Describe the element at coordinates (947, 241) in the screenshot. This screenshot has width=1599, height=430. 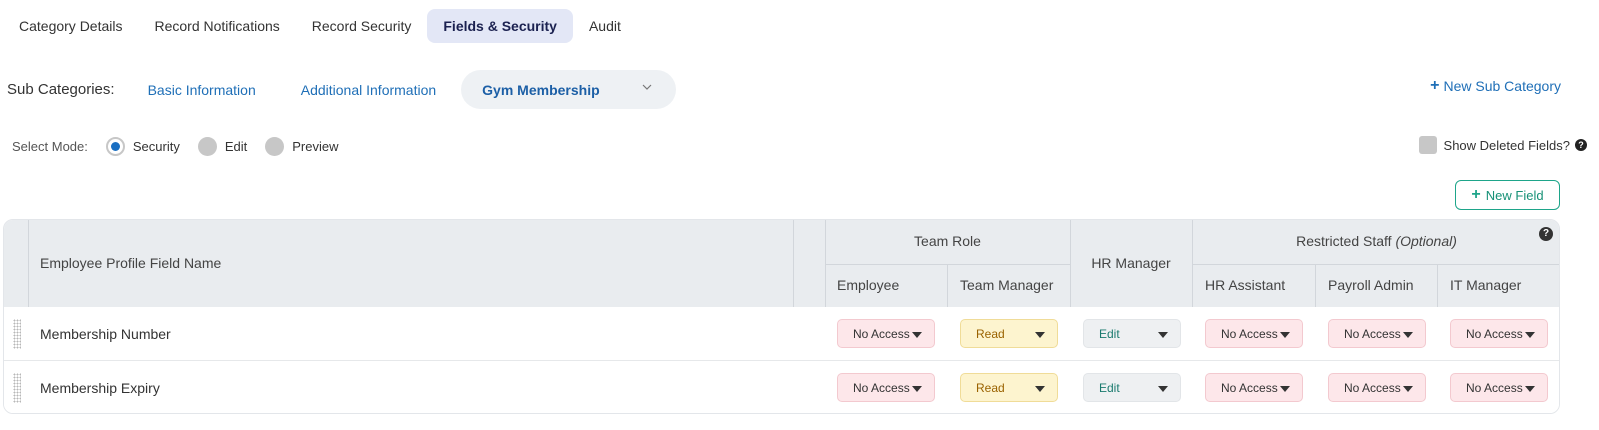
I see `team-role-header: Team Role` at that location.